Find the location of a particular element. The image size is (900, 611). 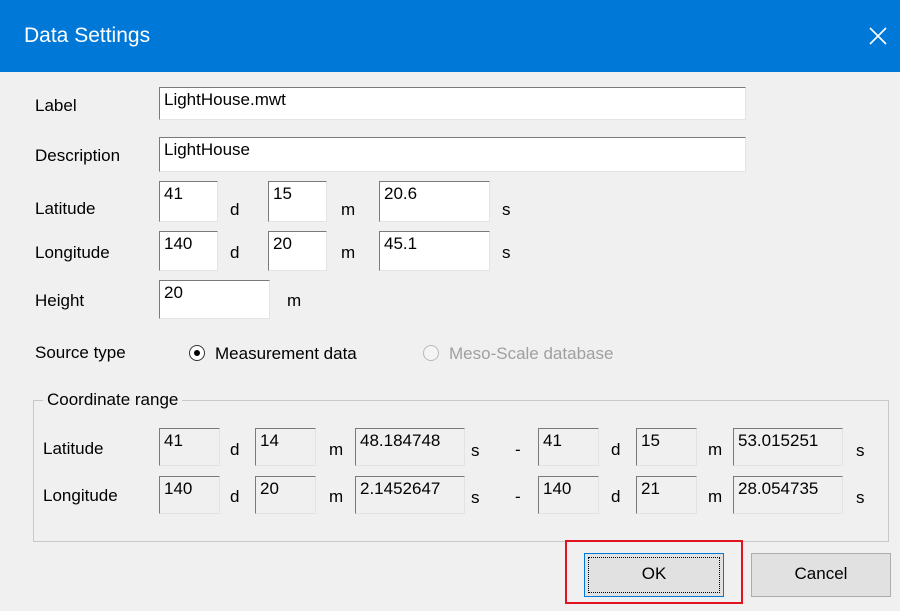

range-longitude-to-d-label: d is located at coordinates (616, 496).